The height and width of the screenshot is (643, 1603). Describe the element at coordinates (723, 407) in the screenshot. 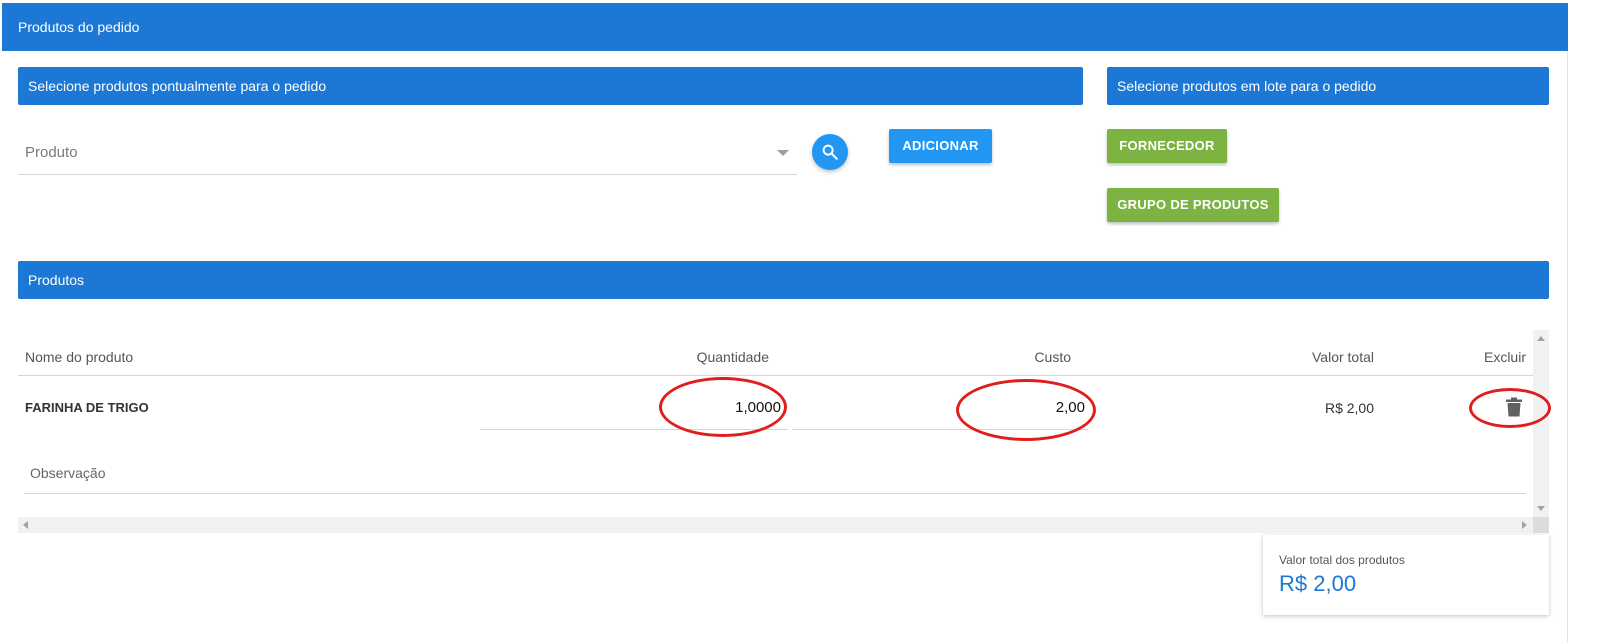

I see `annotation-circle-quantity` at that location.